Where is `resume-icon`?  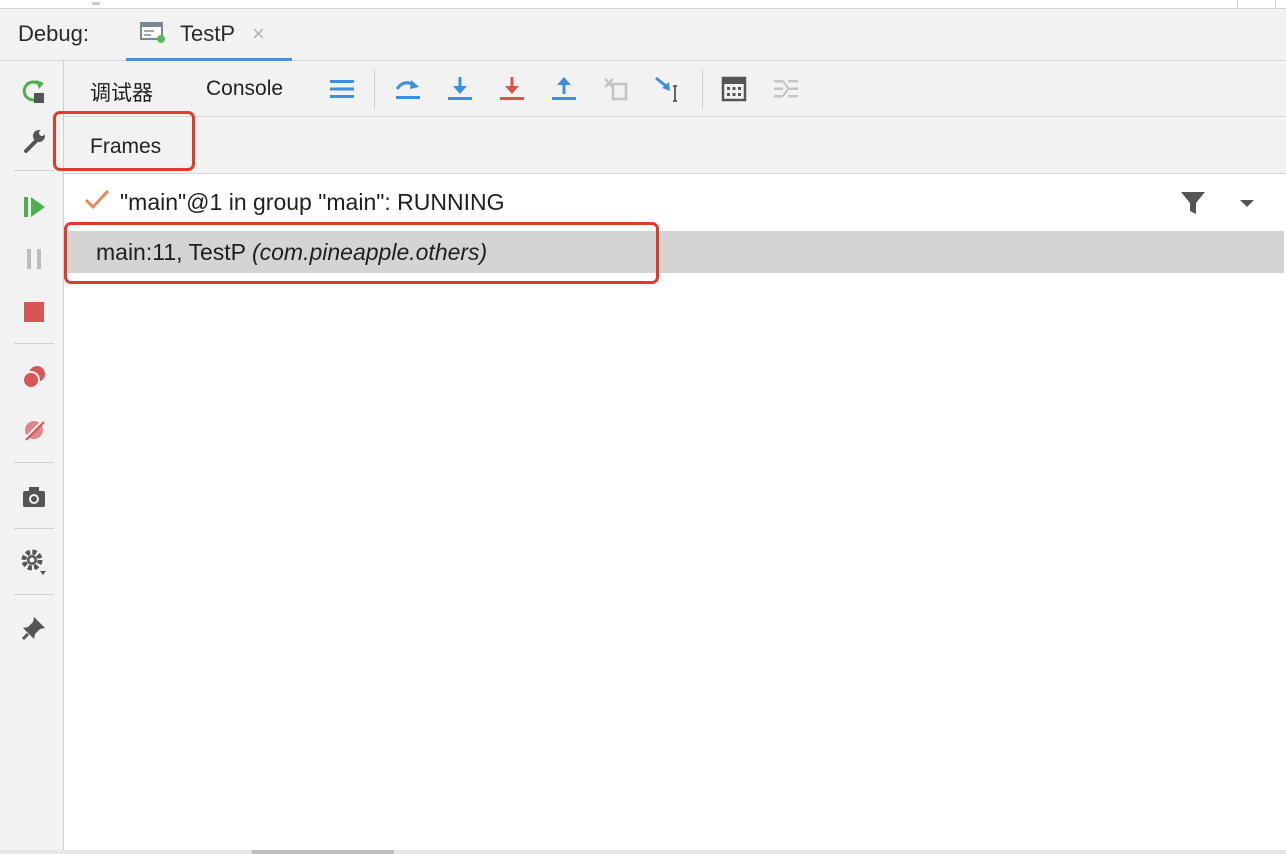
resume-icon is located at coordinates (34, 207).